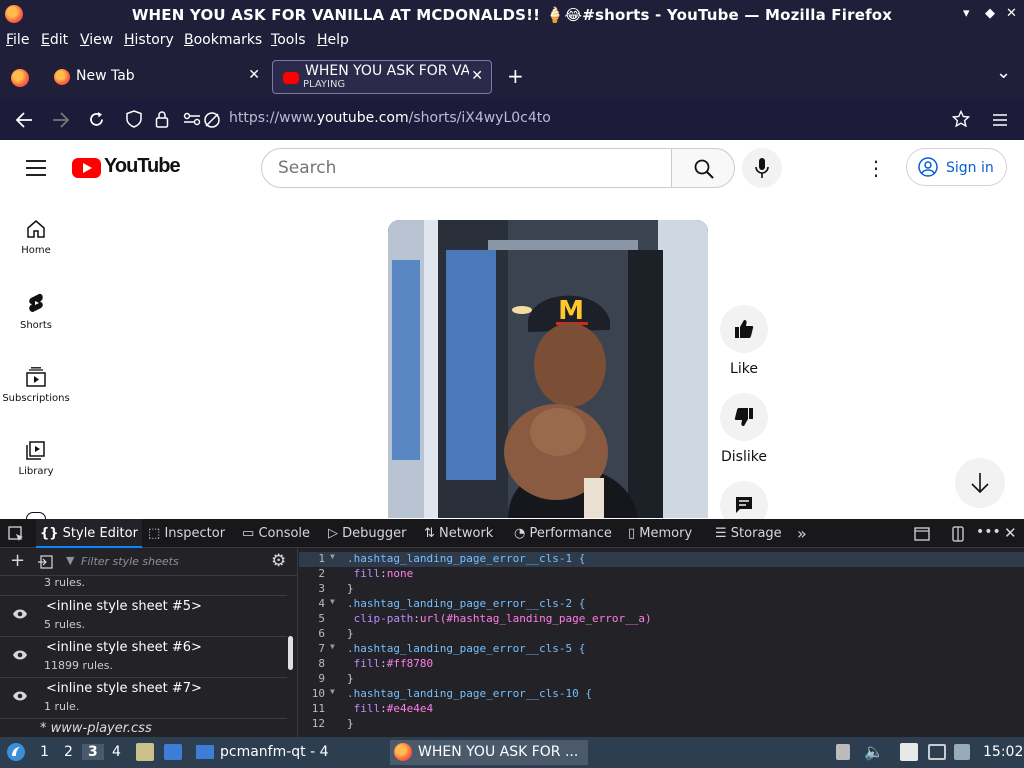  Describe the element at coordinates (36, 311) in the screenshot. I see `sidebar-item-shorts: Shorts` at that location.